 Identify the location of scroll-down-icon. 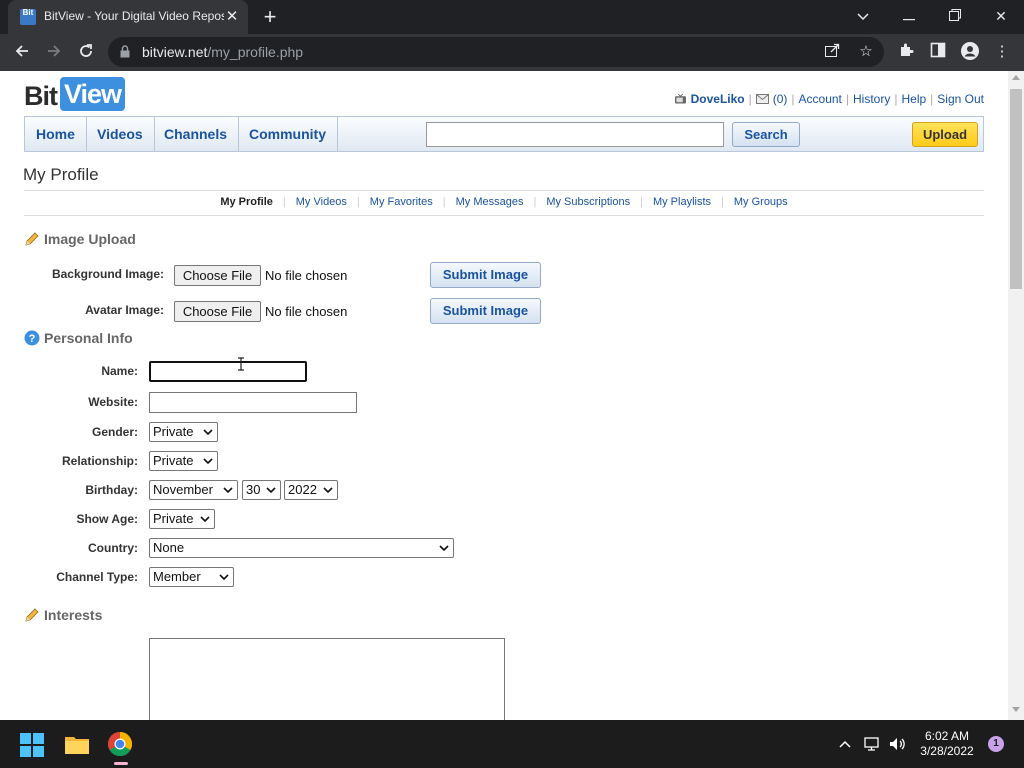
(1016, 709).